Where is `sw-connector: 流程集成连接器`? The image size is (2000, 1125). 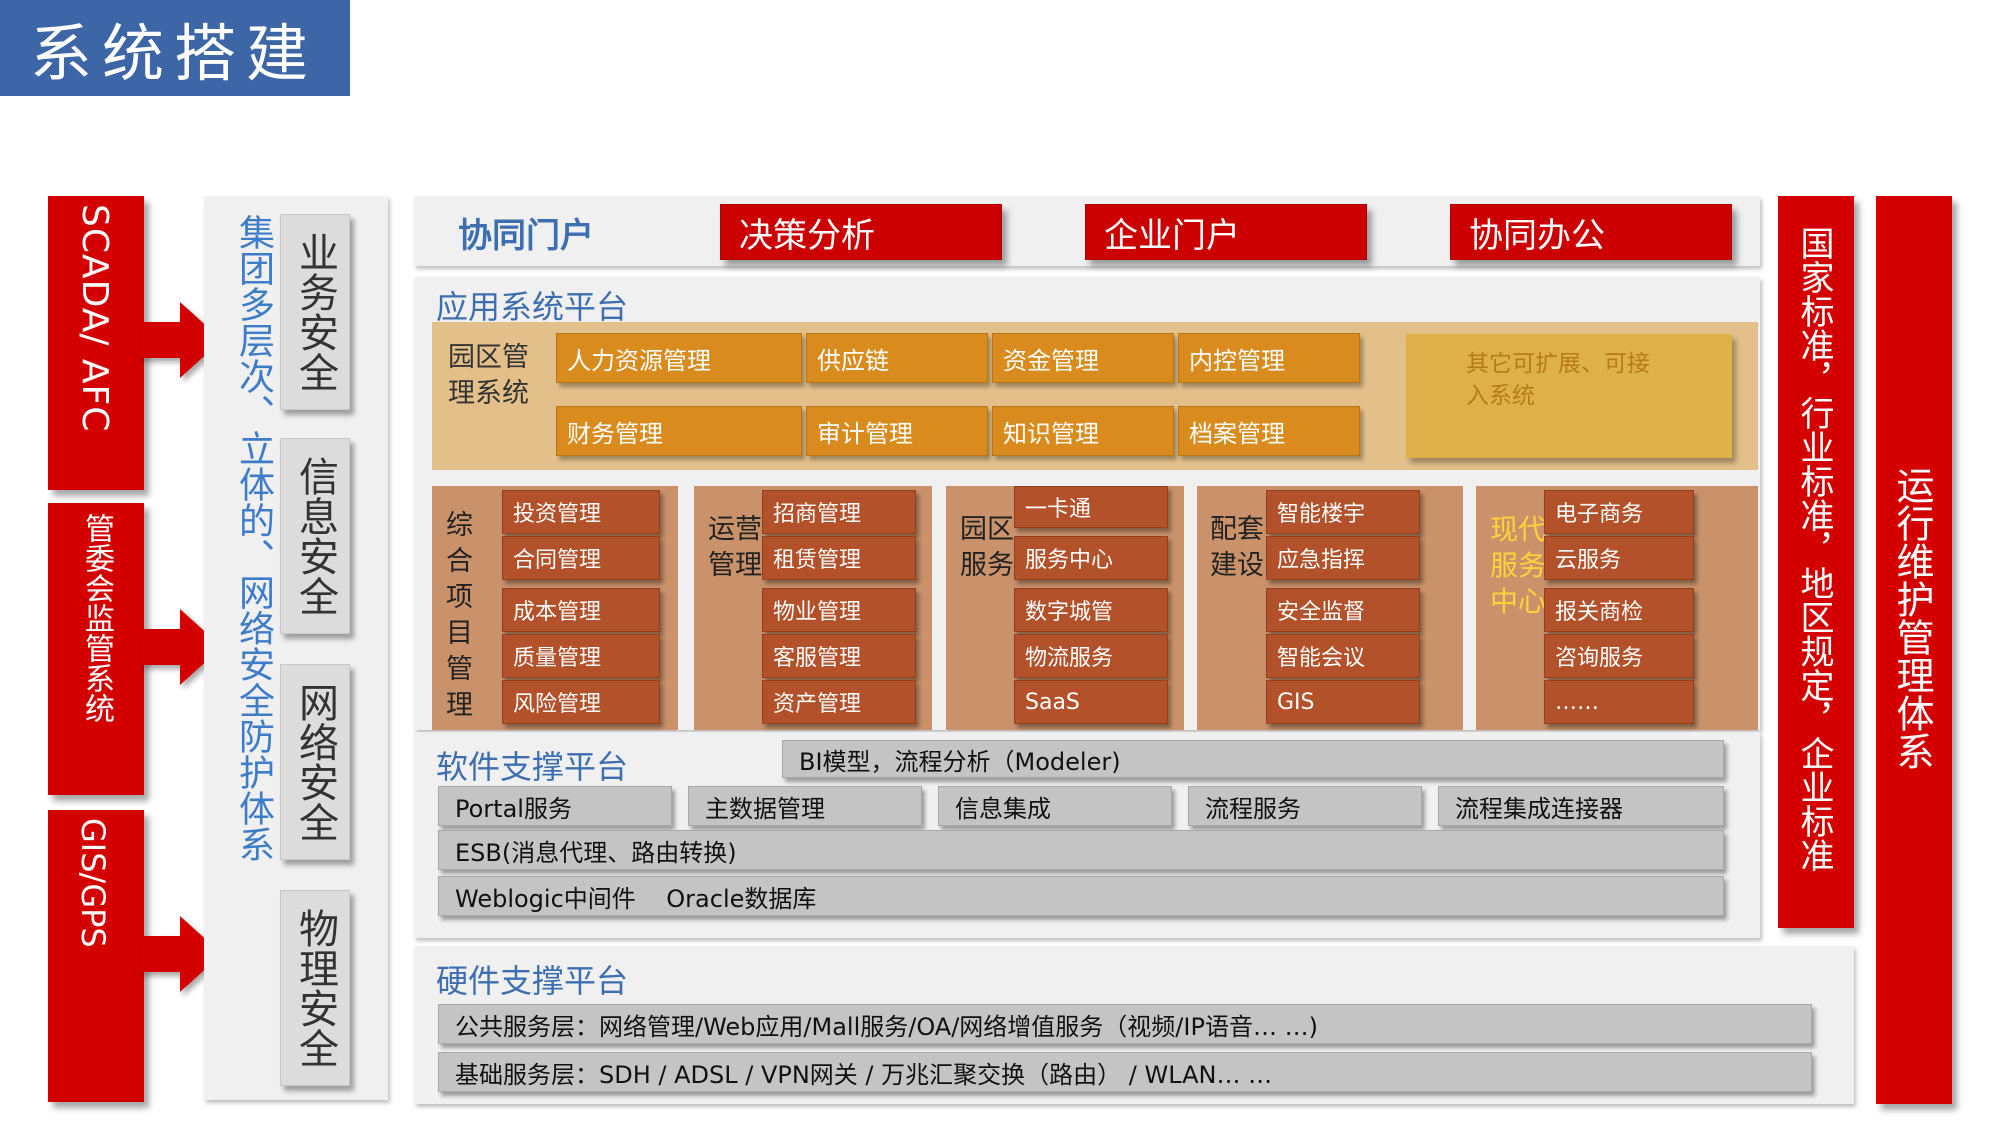 sw-connector: 流程集成连接器 is located at coordinates (1581, 806).